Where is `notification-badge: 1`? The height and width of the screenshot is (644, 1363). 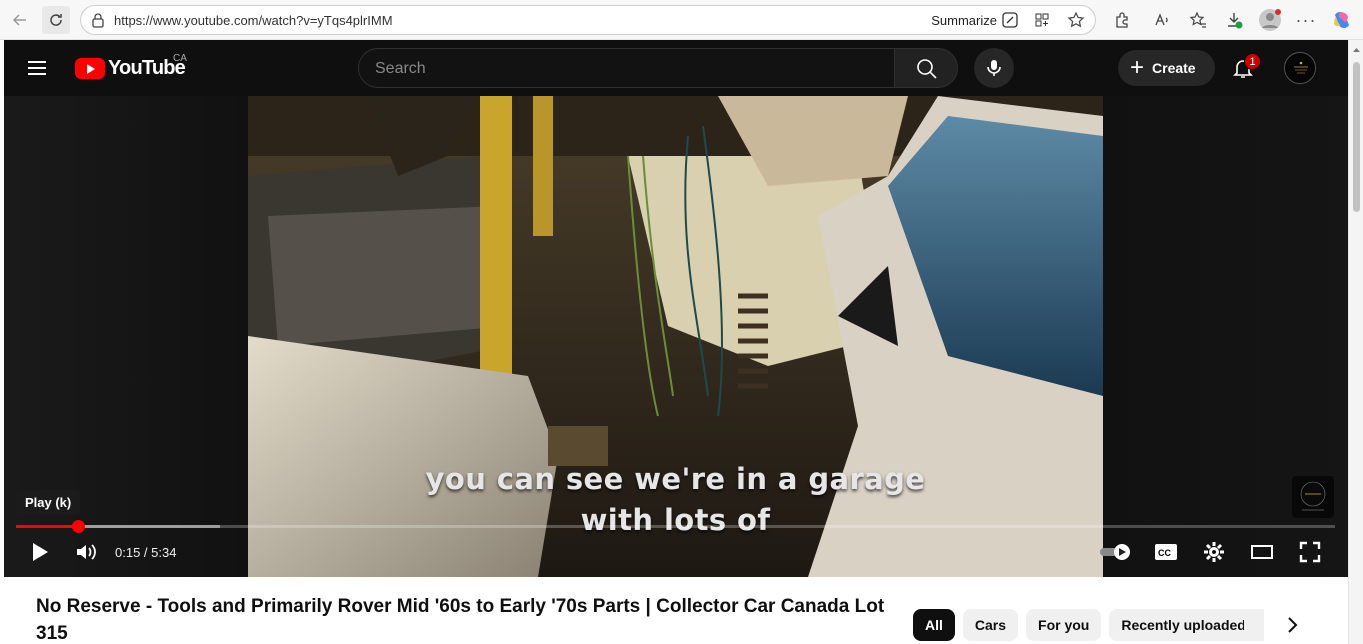
notification-badge: 1 is located at coordinates (1252, 61).